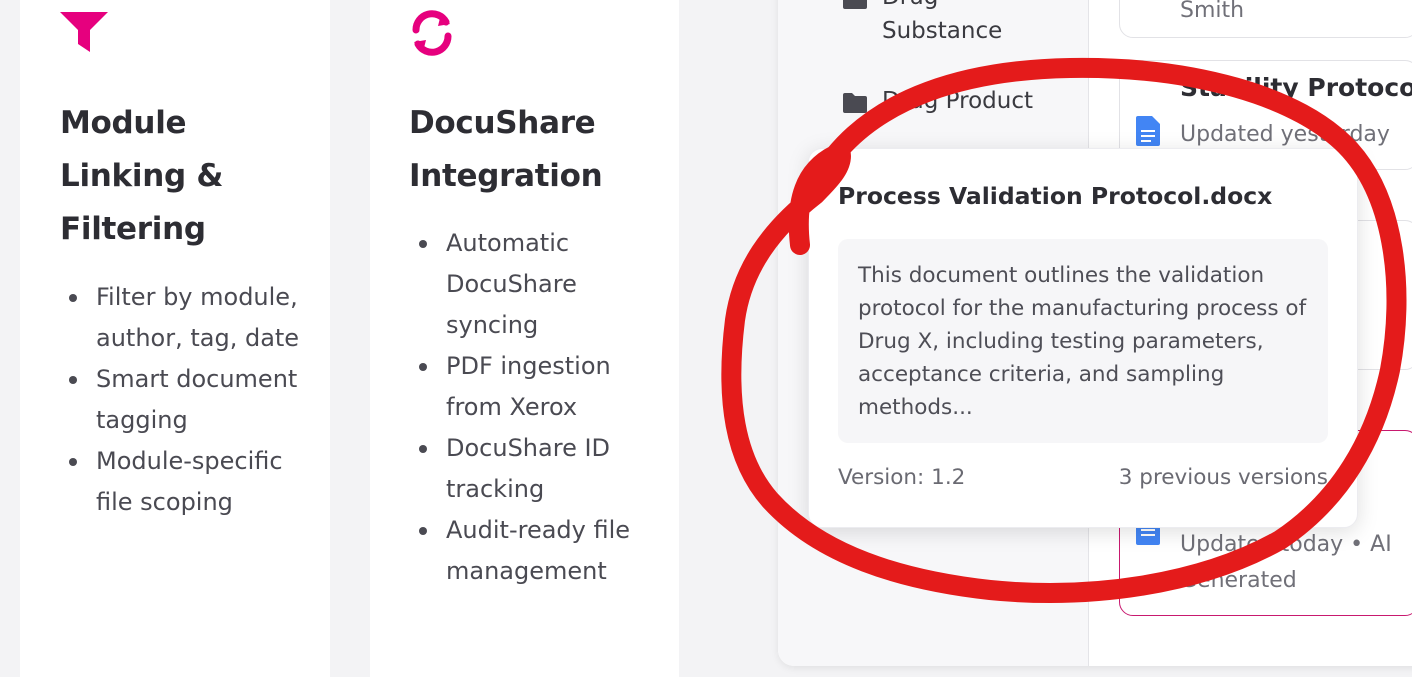  What do you see at coordinates (432, 35) in the screenshot?
I see `refresh-icon` at bounding box center [432, 35].